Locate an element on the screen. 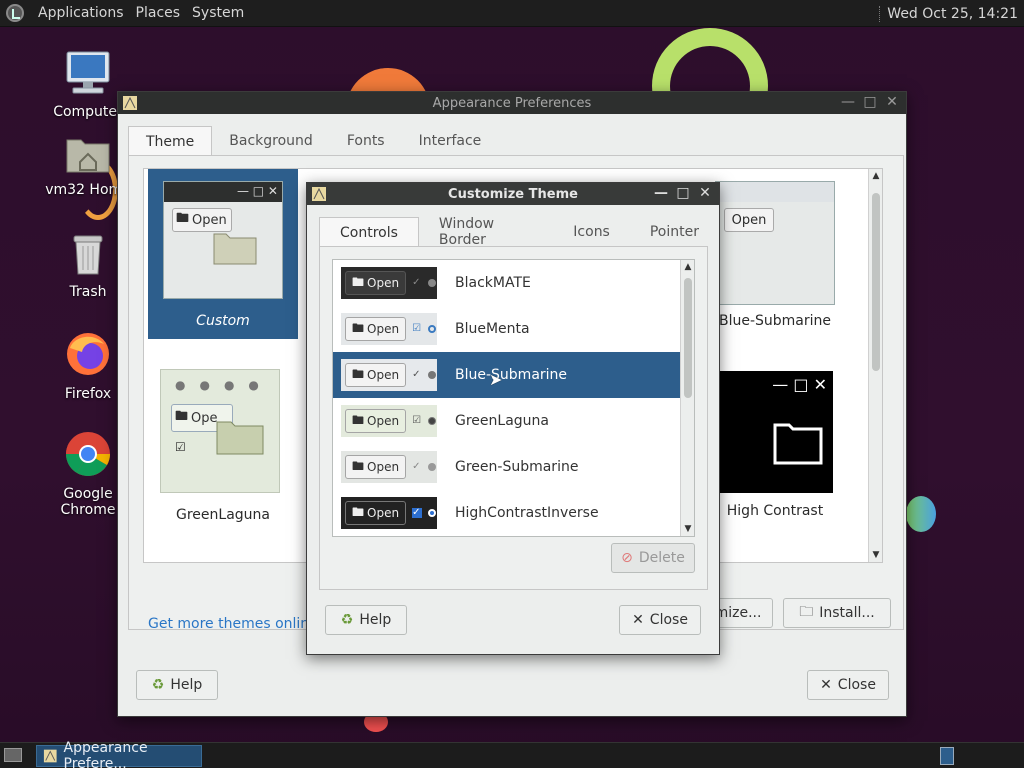 The width and height of the screenshot is (1024, 768). theme-name: GreenLaguna is located at coordinates (502, 421).